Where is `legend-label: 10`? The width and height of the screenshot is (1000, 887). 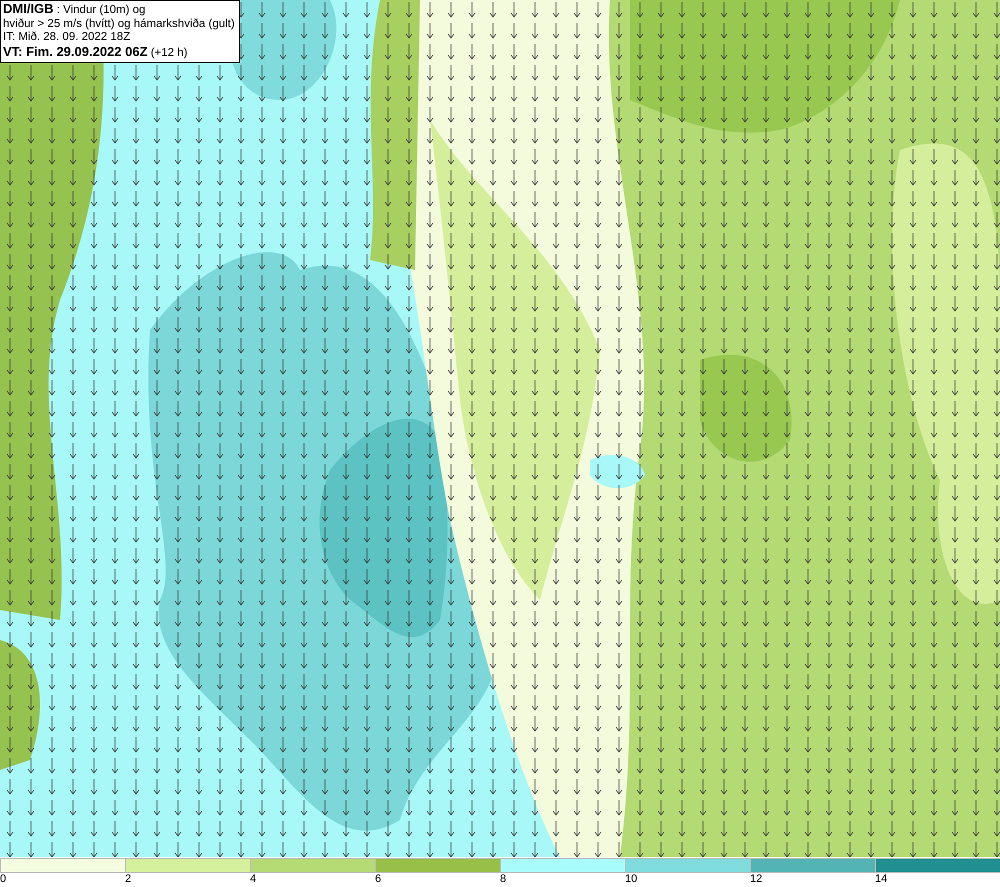
legend-label: 10 is located at coordinates (631, 879).